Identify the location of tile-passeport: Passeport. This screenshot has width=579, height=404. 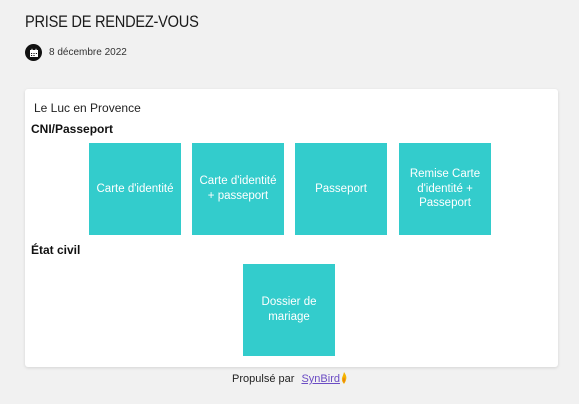
(341, 189).